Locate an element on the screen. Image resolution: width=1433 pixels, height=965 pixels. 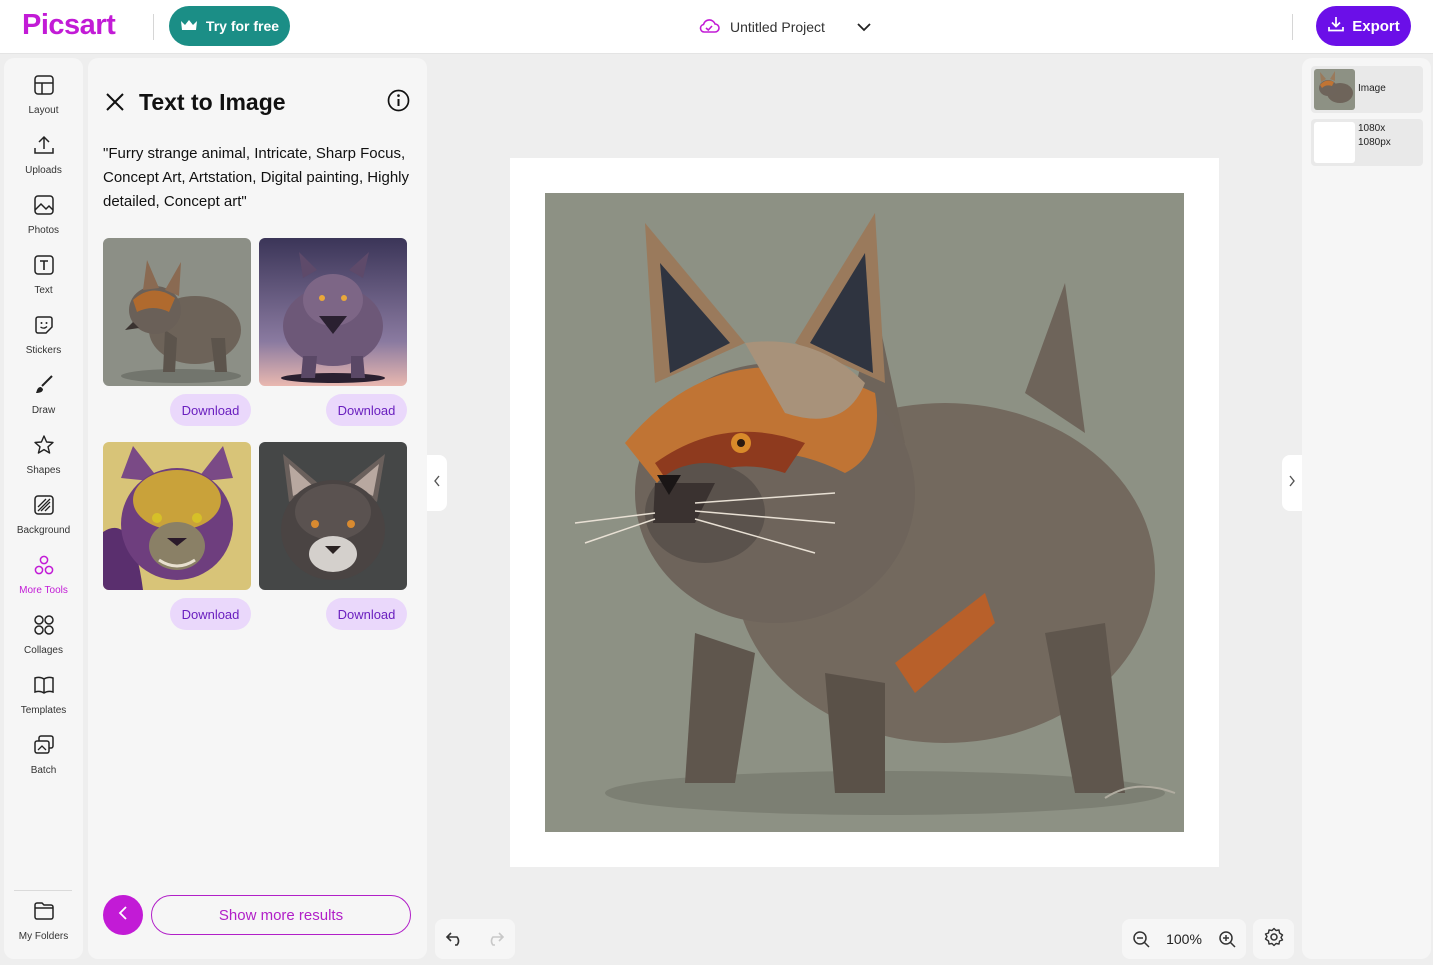
back-button is located at coordinates (123, 915).